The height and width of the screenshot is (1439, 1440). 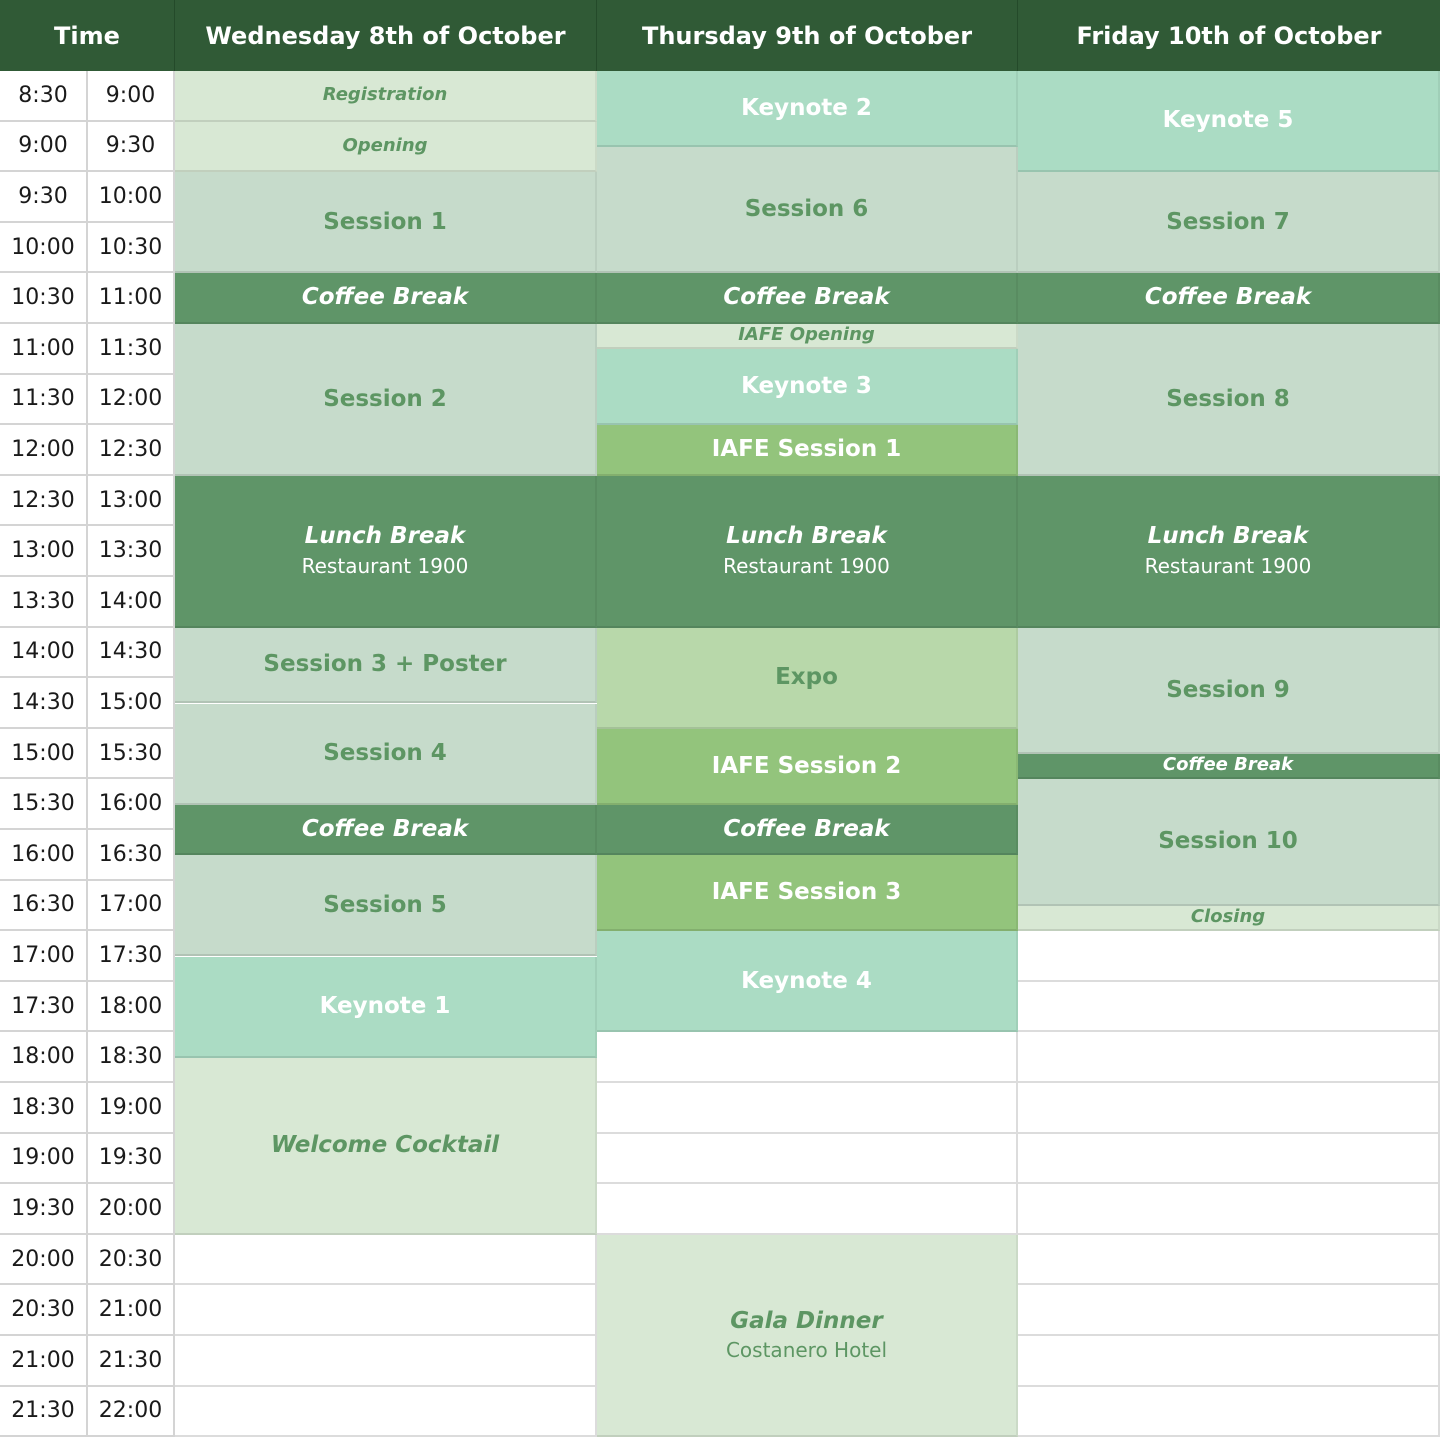 I want to click on event-title: Session 8, so click(x=1228, y=398).